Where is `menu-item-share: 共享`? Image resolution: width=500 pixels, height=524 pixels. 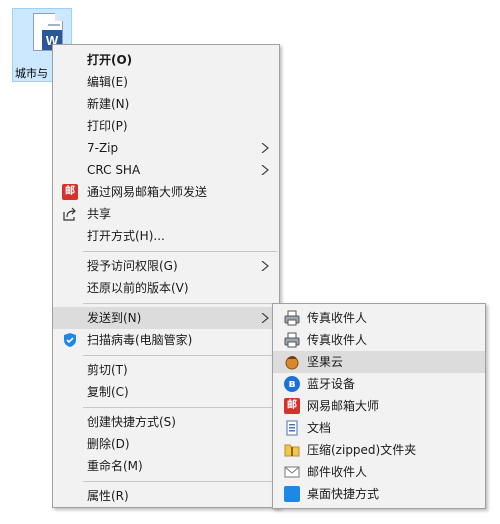
menu-item-share: 共享 is located at coordinates (166, 214).